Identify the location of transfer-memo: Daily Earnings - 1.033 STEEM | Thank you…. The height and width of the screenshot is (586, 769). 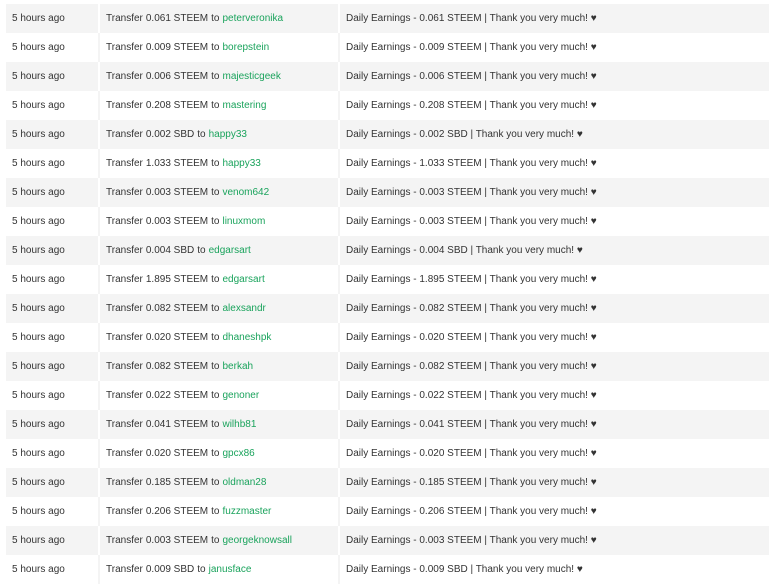
(471, 163).